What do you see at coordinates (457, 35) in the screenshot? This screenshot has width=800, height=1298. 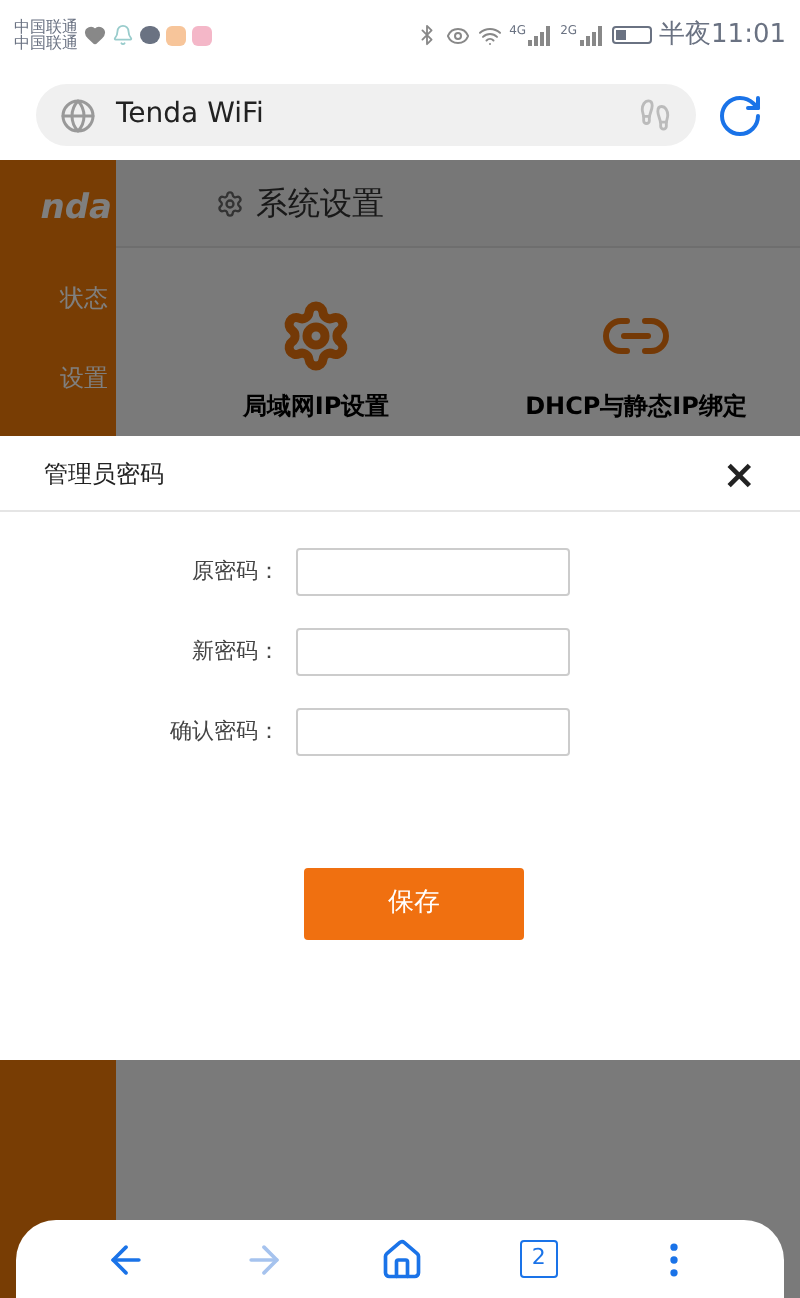 I see `eye-icon` at bounding box center [457, 35].